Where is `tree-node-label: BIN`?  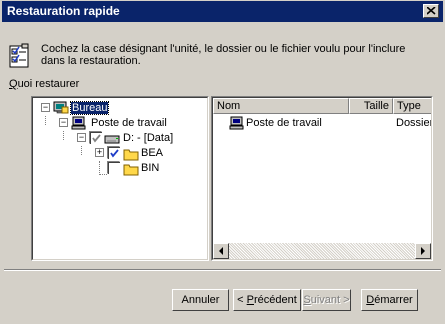 tree-node-label: BIN is located at coordinates (150, 168).